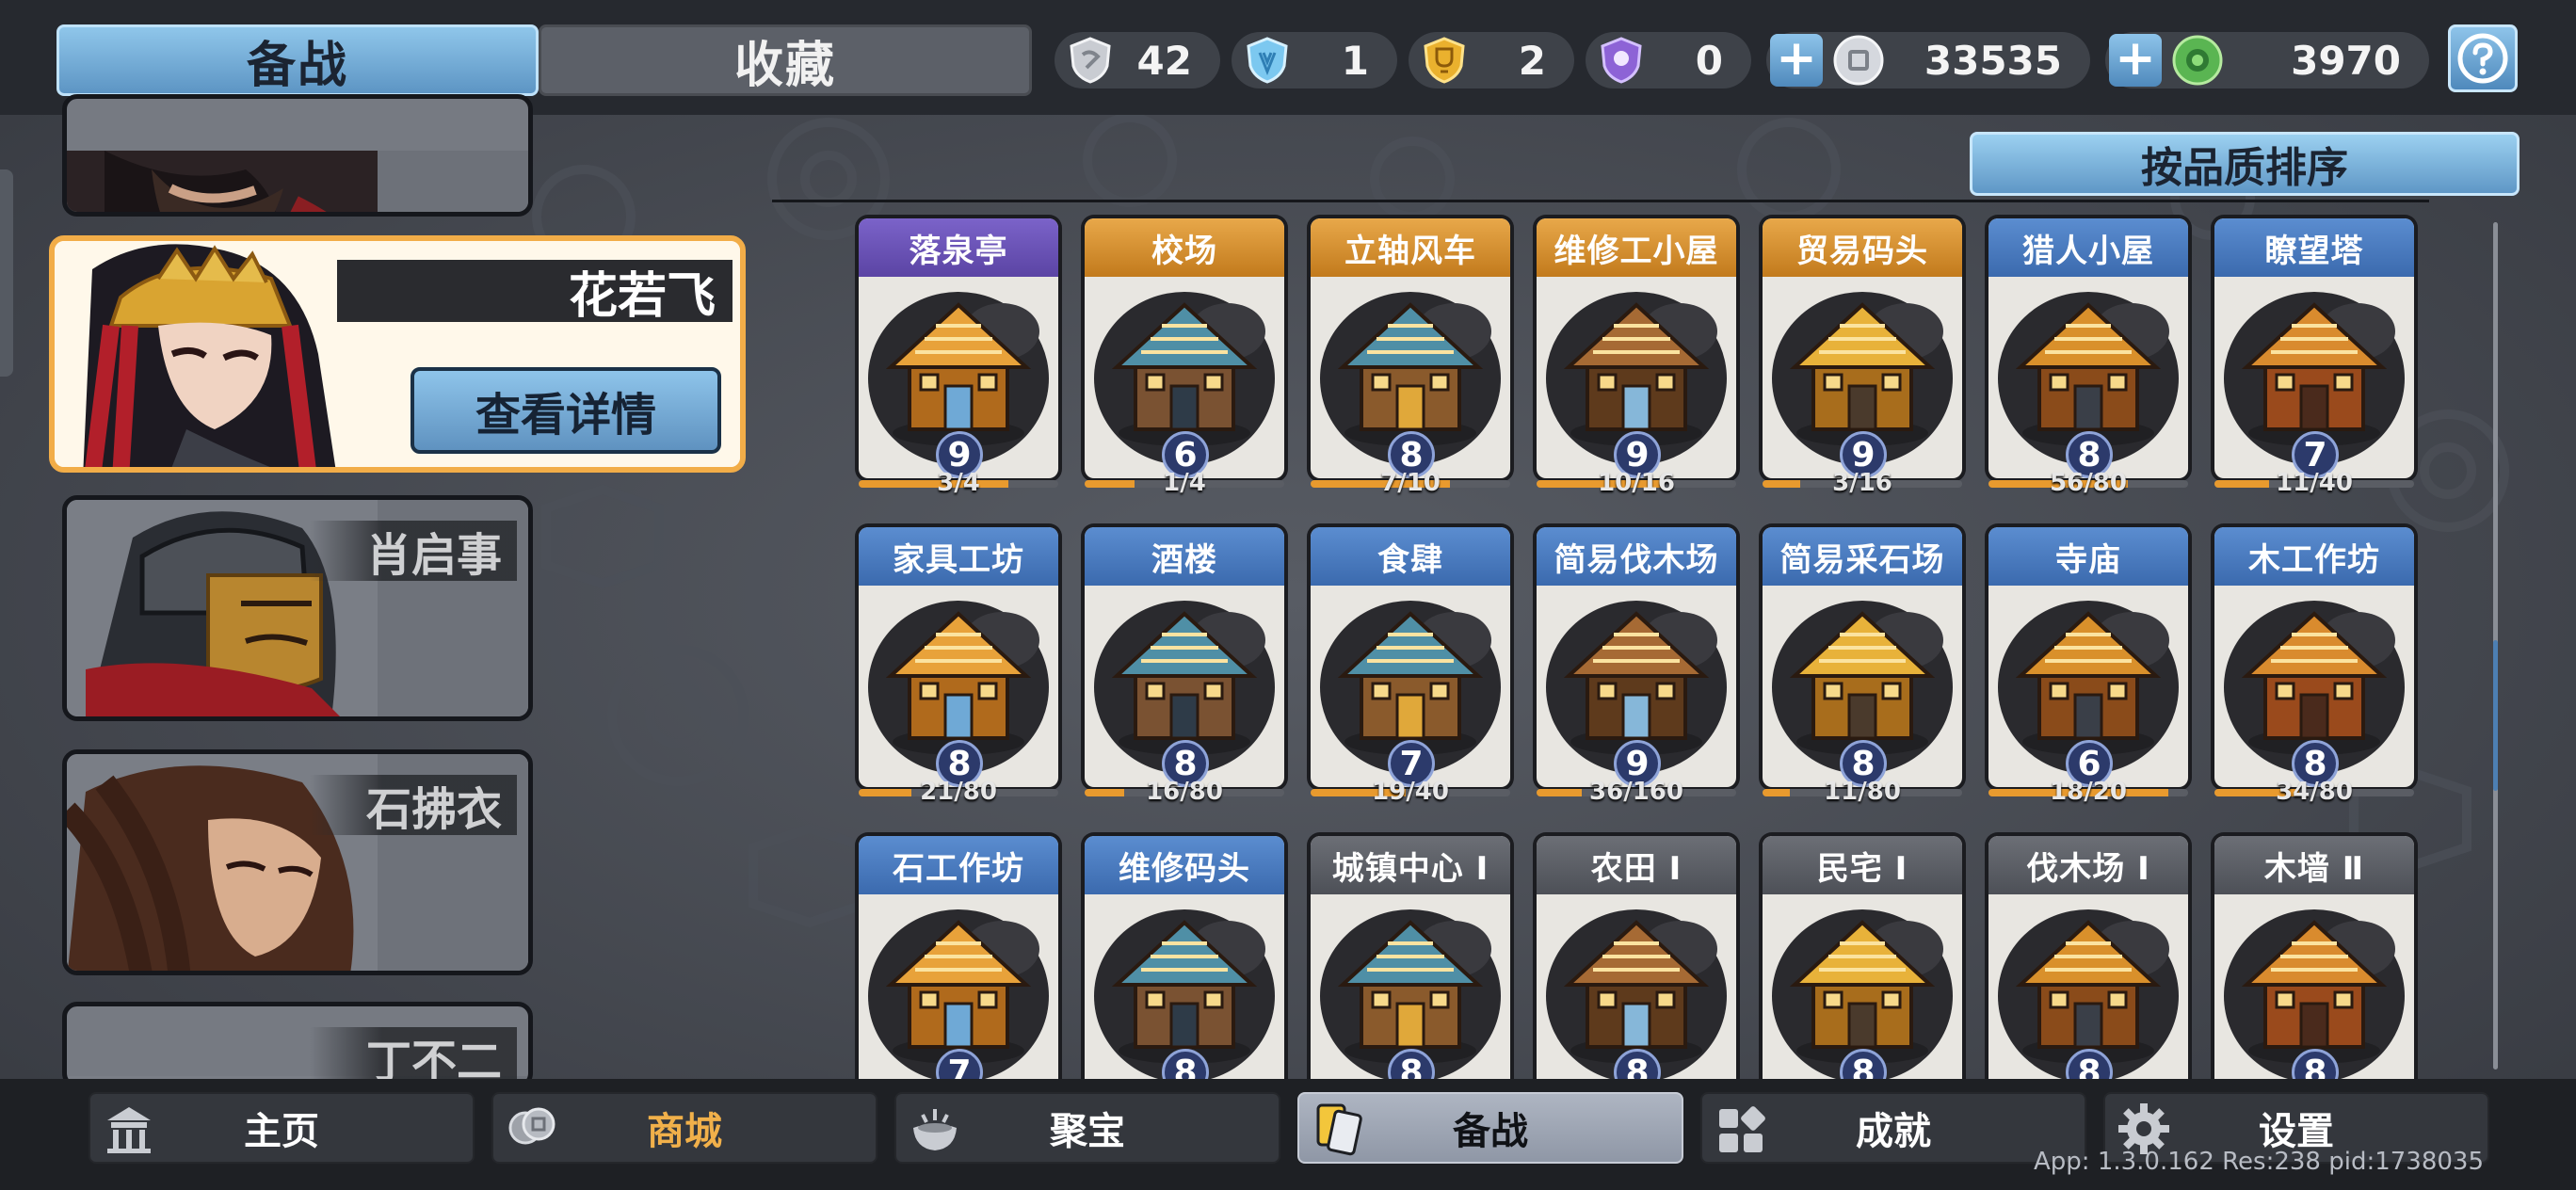  I want to click on building-card-frame: 寺庙 6, so click(2088, 657).